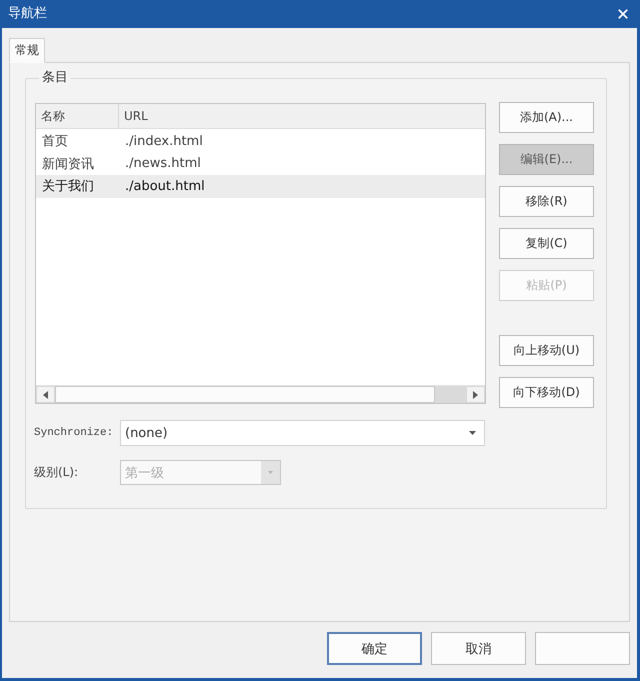 The height and width of the screenshot is (681, 640). What do you see at coordinates (68, 164) in the screenshot?
I see `list-cell-text: 新闻资讯` at bounding box center [68, 164].